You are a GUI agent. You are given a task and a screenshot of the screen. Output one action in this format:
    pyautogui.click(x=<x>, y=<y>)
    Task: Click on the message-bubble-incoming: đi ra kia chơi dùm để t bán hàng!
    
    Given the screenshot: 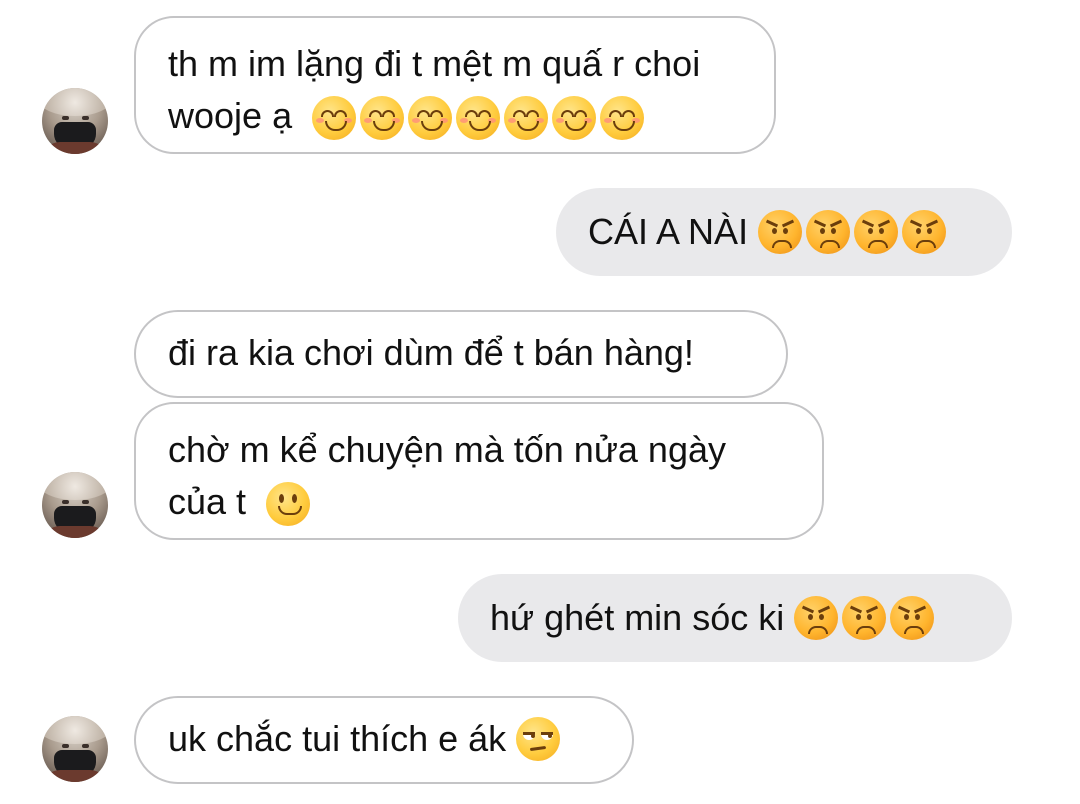 What is the action you would take?
    pyautogui.click(x=461, y=354)
    